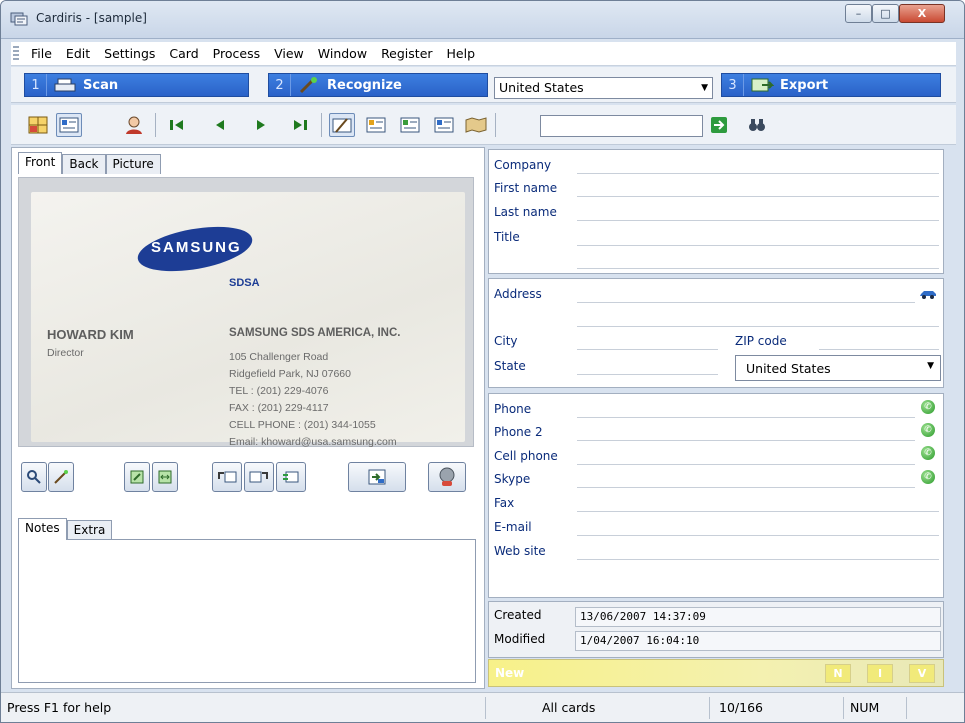 This screenshot has height=723, width=965. What do you see at coordinates (746, 440) in the screenshot?
I see `phone2-field` at bounding box center [746, 440].